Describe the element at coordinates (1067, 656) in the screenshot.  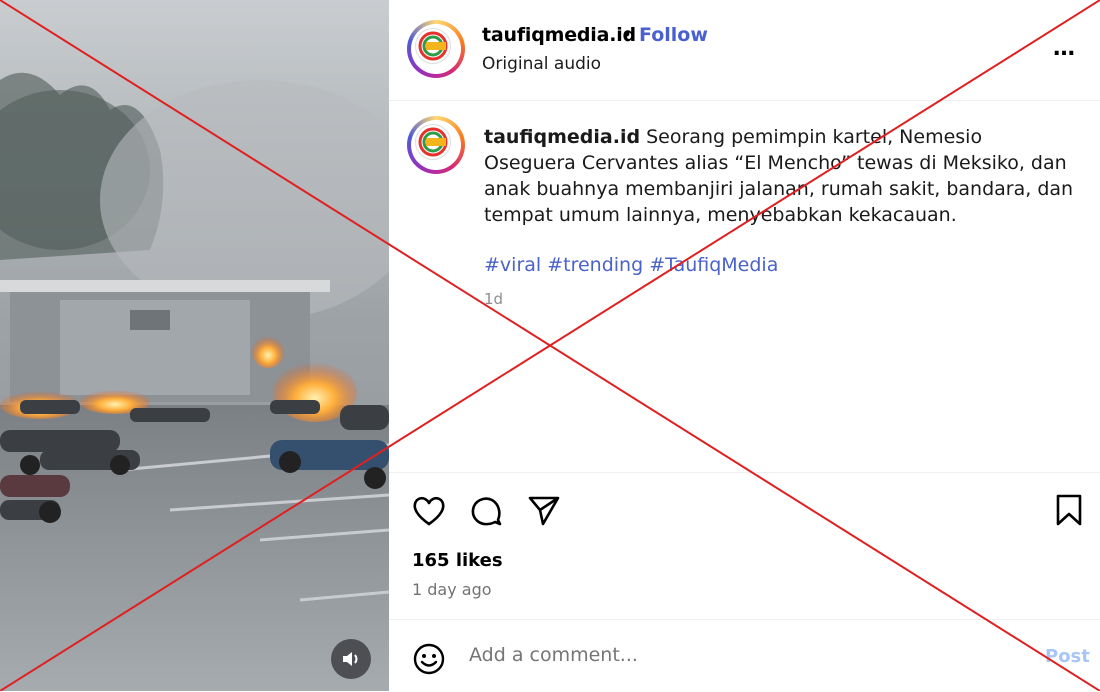
I see `post-comment-button: Post` at that location.